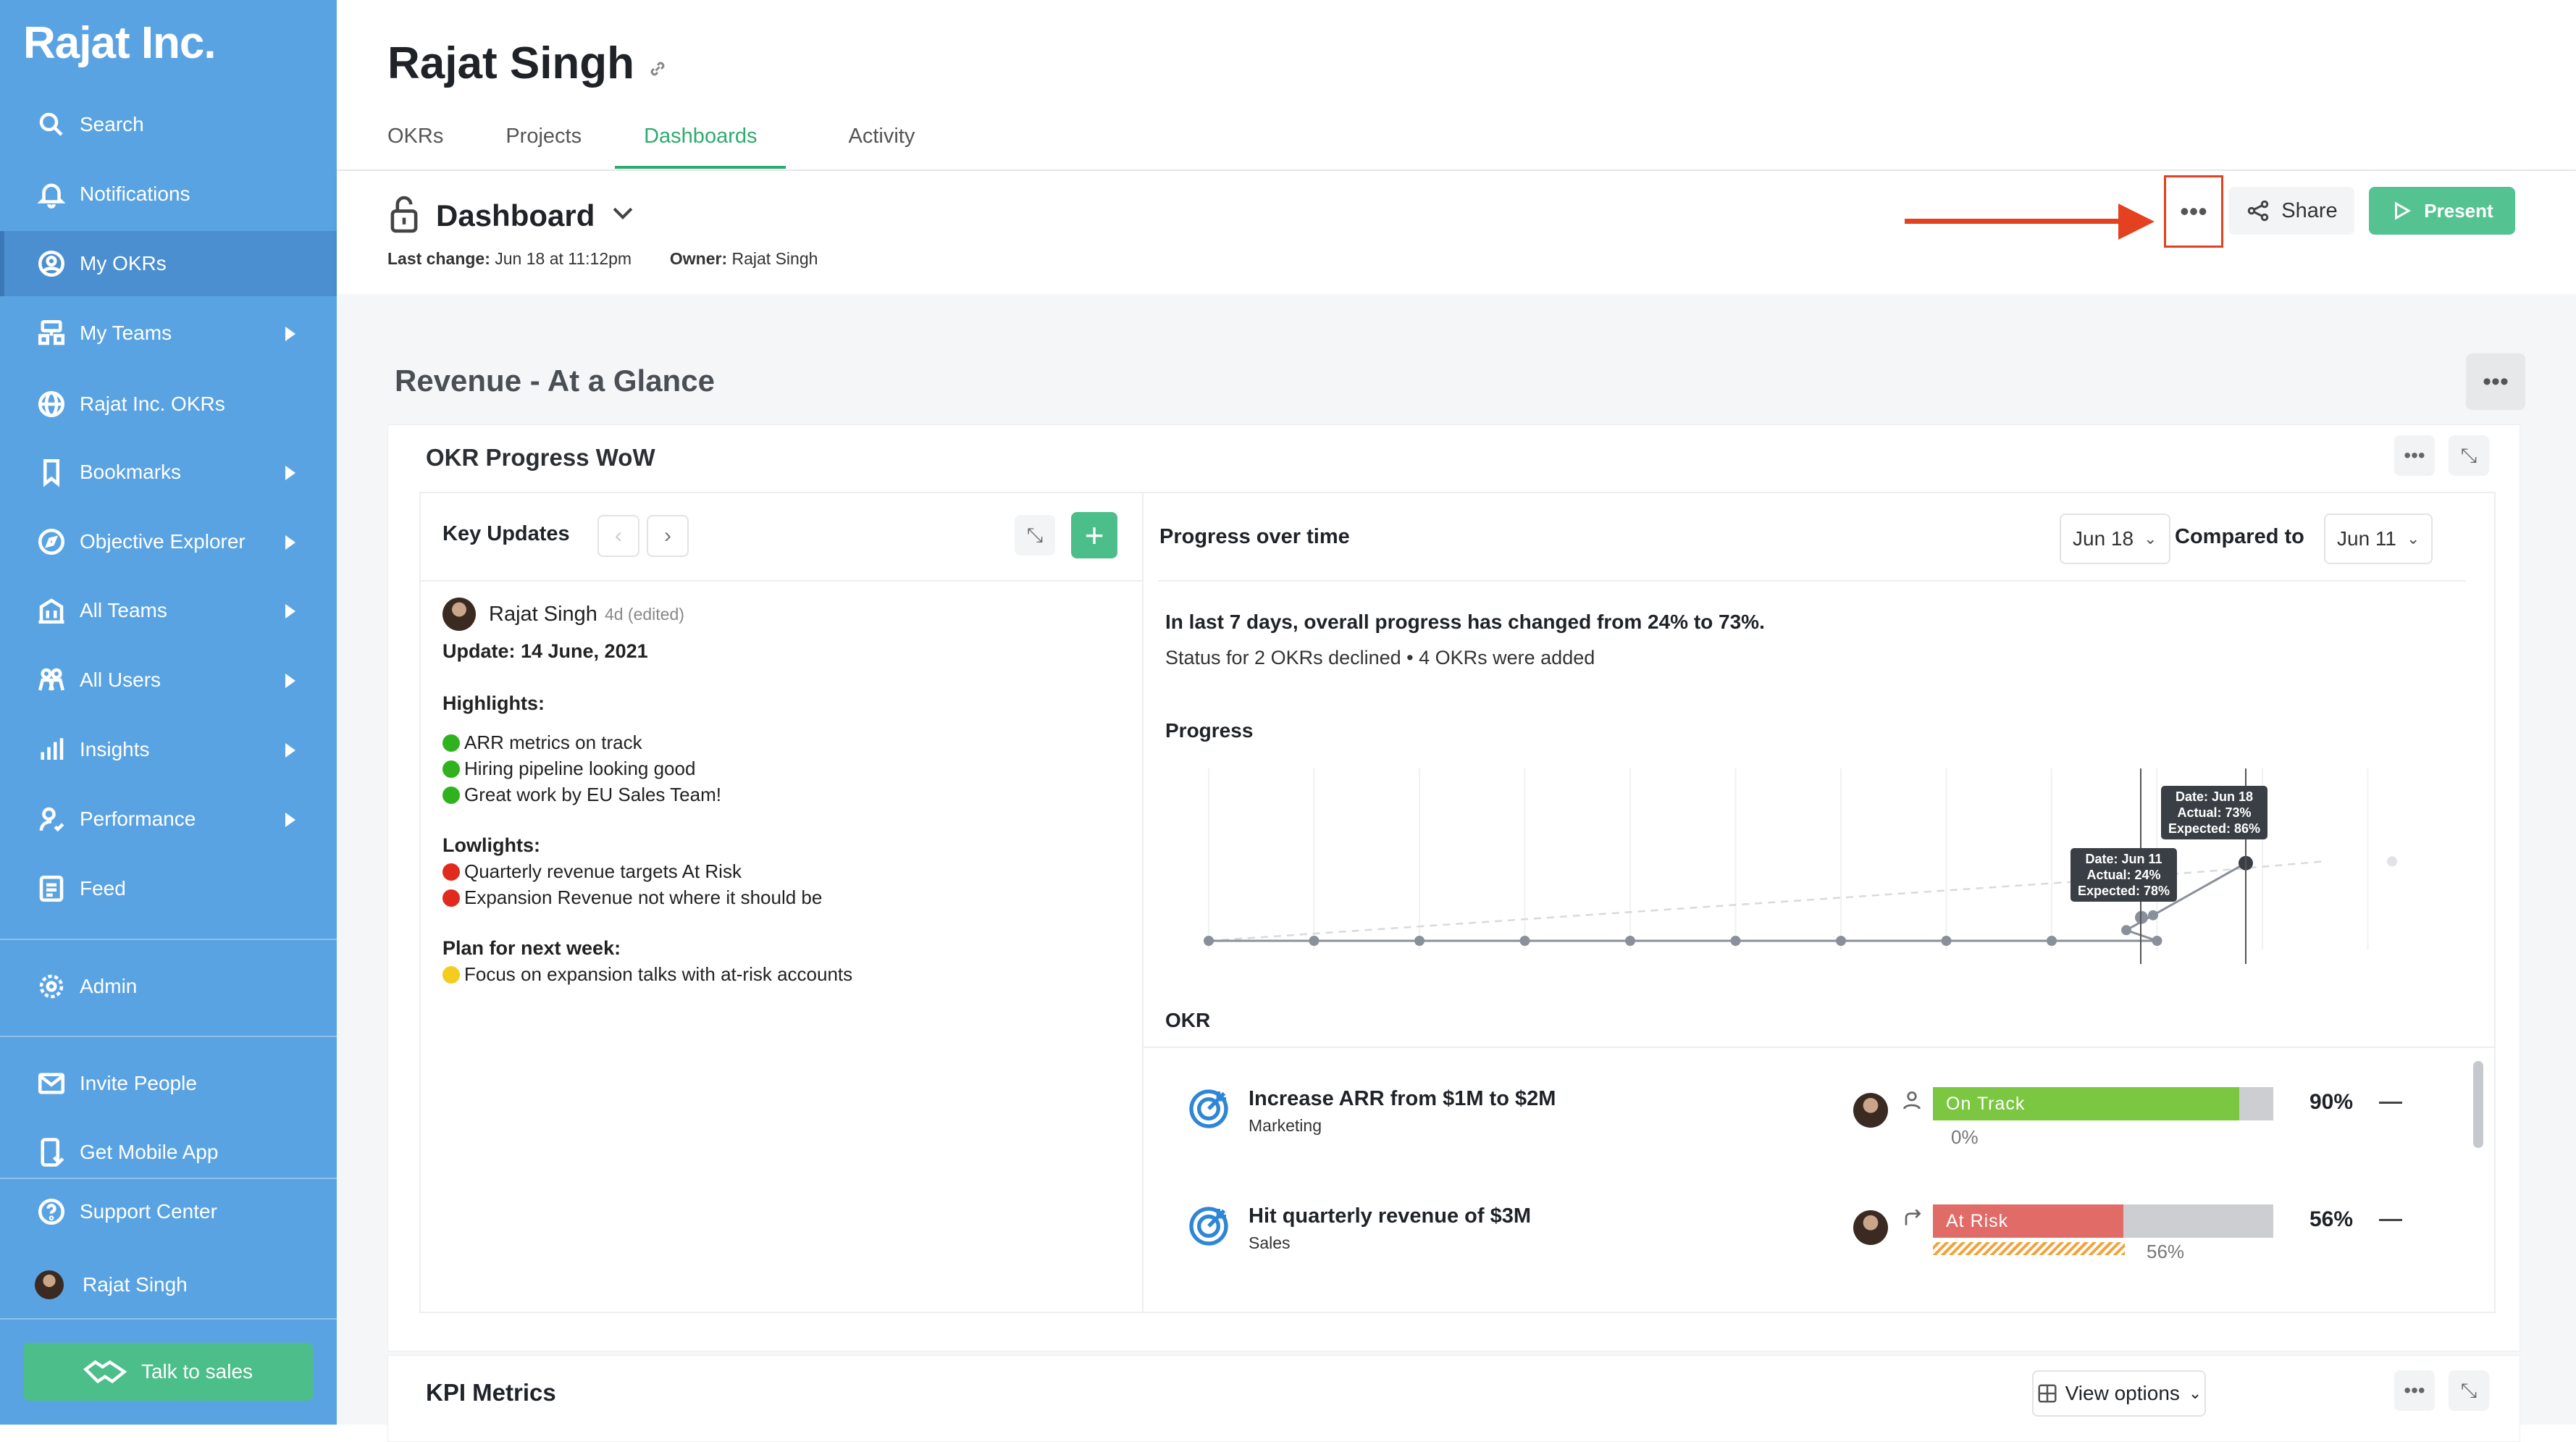 Image resolution: width=2576 pixels, height=1442 pixels. I want to click on sidebar-item-label: All Teams, so click(123, 610).